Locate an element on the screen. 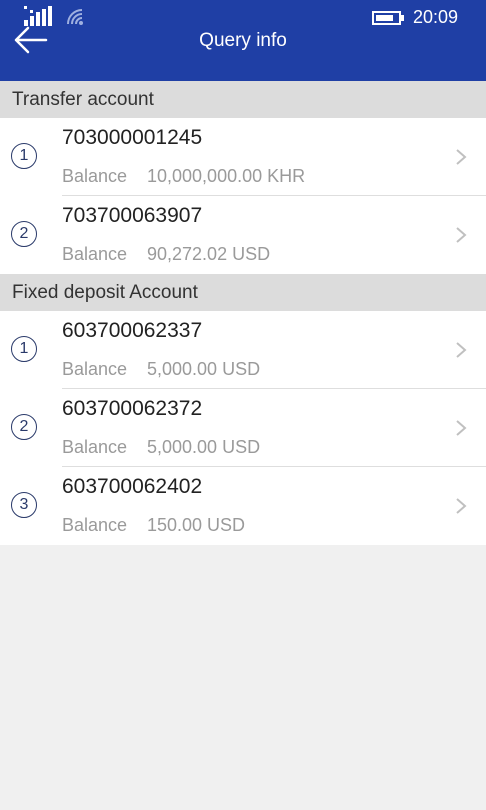 This screenshot has height=810, width=486. account-number: 603700062372 is located at coordinates (132, 408).